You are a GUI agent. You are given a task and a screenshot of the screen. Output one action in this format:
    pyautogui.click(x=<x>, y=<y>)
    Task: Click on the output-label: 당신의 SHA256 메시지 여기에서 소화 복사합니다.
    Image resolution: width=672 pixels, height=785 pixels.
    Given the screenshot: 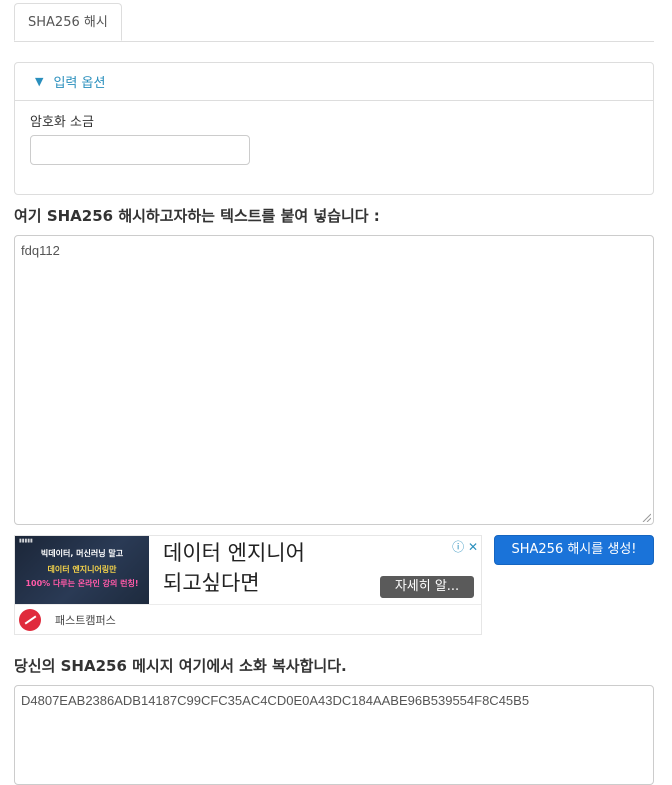 What is the action you would take?
    pyautogui.click(x=180, y=666)
    